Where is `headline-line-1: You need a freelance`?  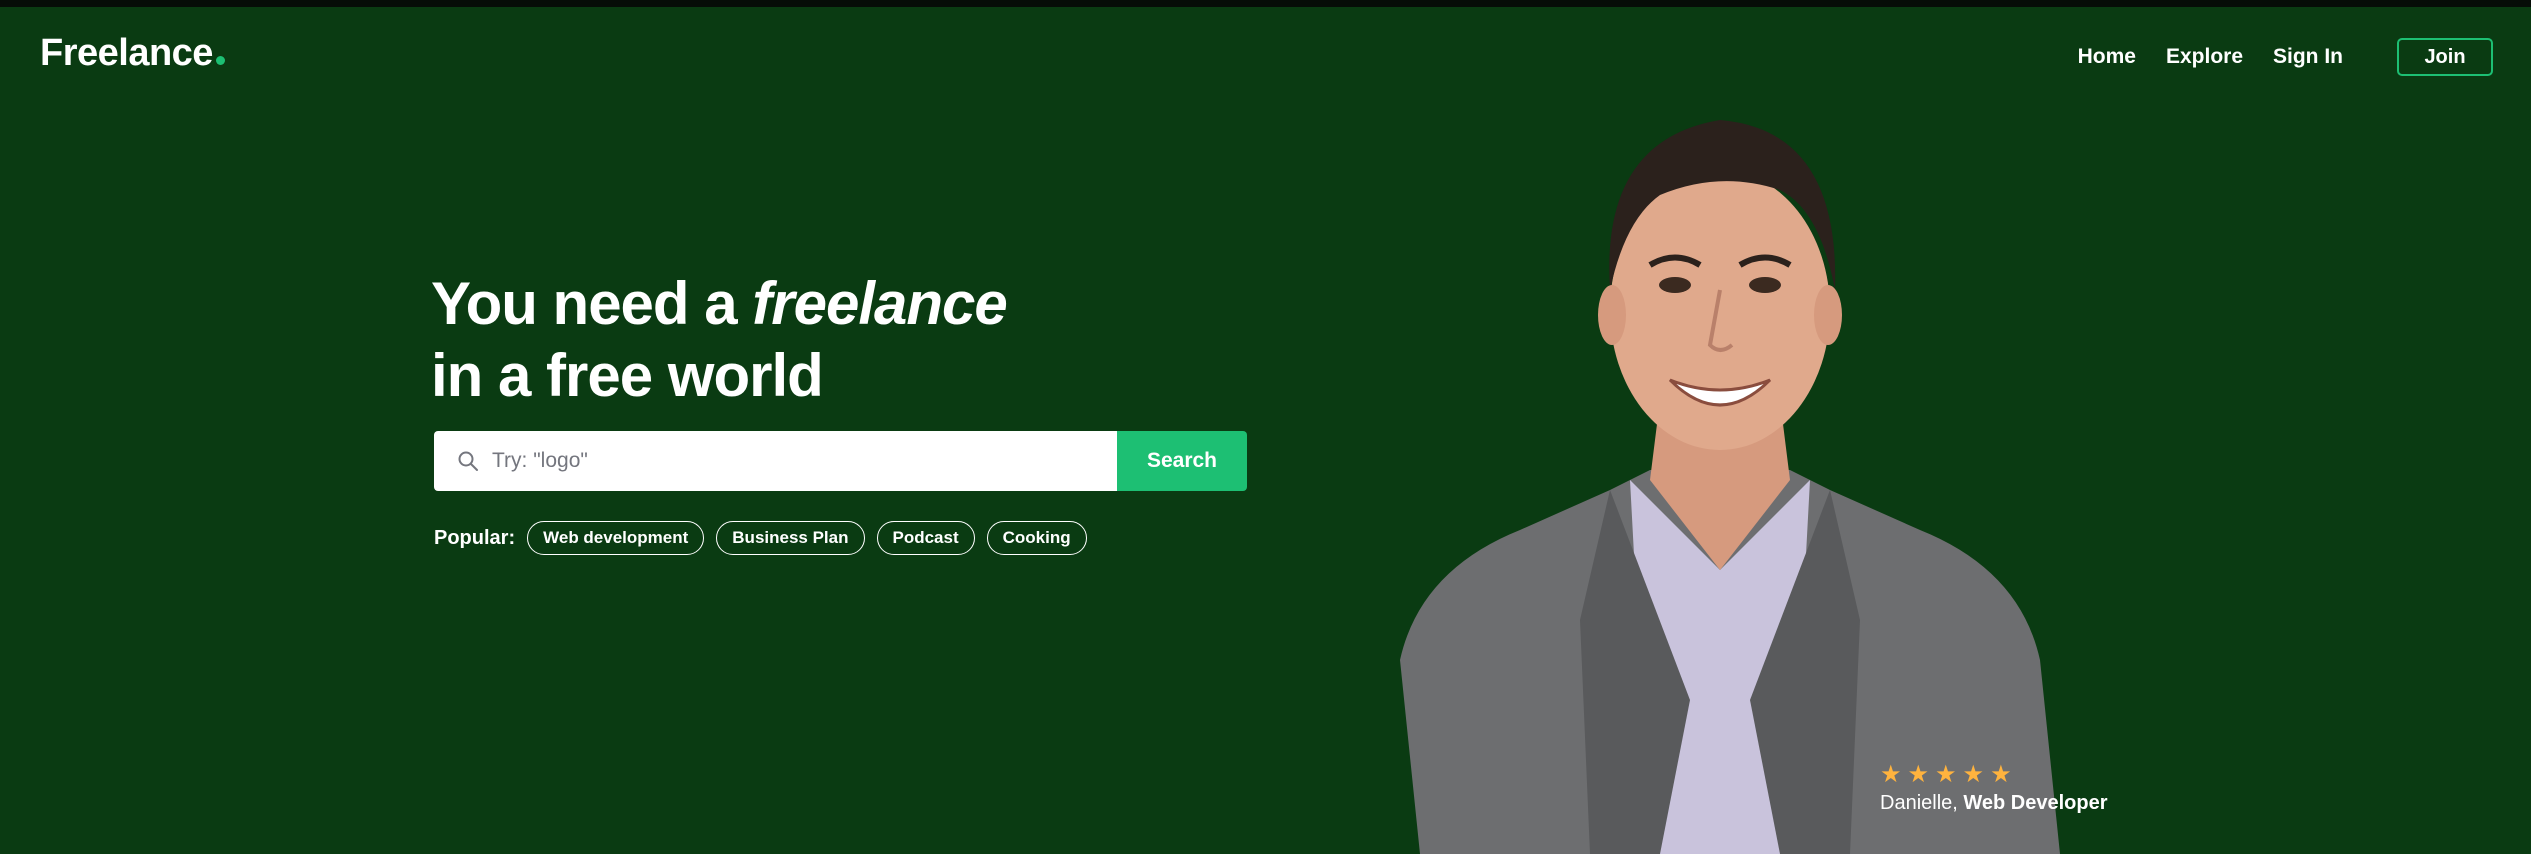
headline-line-1: You need a freelance is located at coordinates (719, 304).